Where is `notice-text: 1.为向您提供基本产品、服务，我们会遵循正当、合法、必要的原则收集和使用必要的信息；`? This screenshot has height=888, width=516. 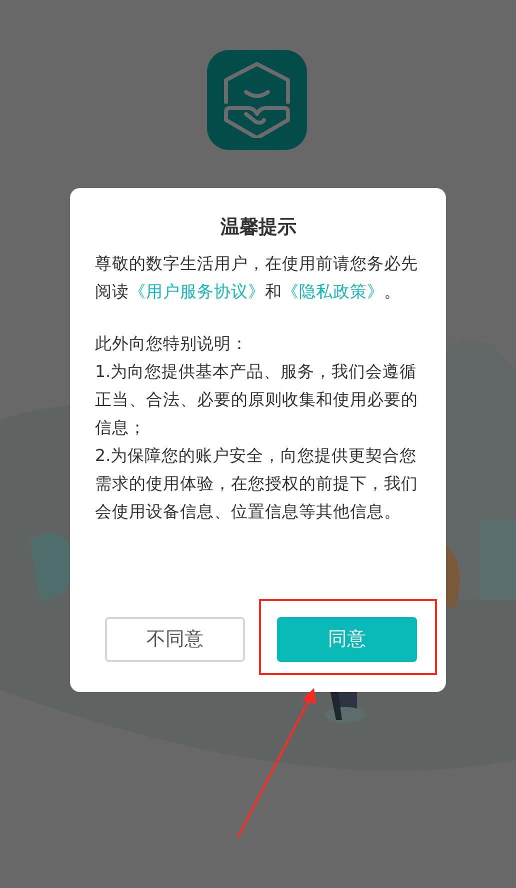 notice-text: 1.为向您提供基本产品、服务，我们会遵循正当、合法、必要的原则收集和使用必要的信息； is located at coordinates (257, 400).